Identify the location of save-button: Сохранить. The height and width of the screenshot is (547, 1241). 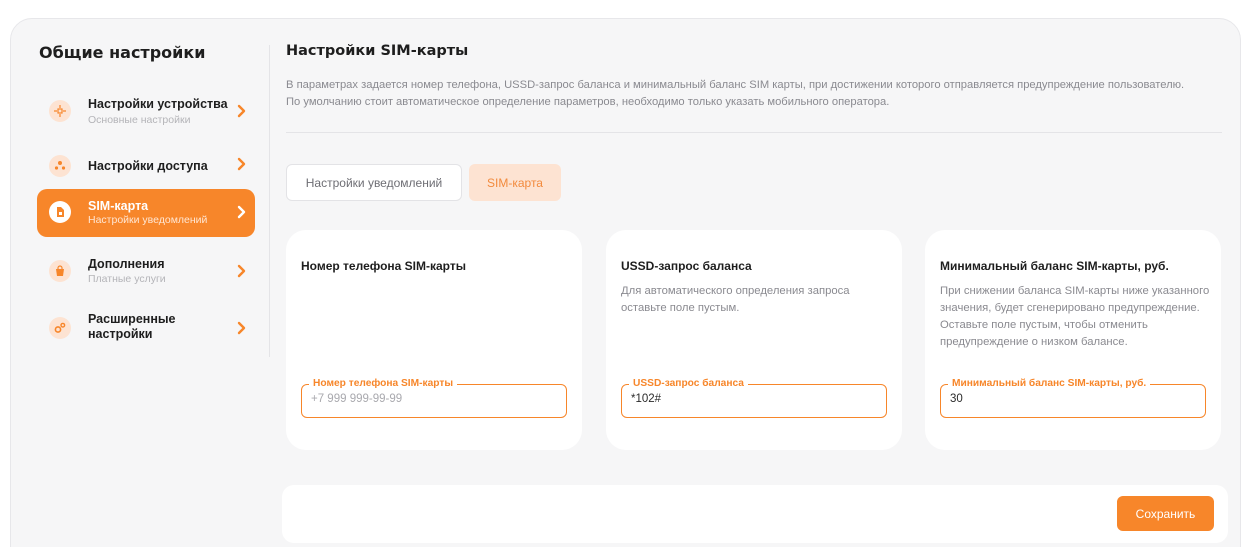
(1165, 513).